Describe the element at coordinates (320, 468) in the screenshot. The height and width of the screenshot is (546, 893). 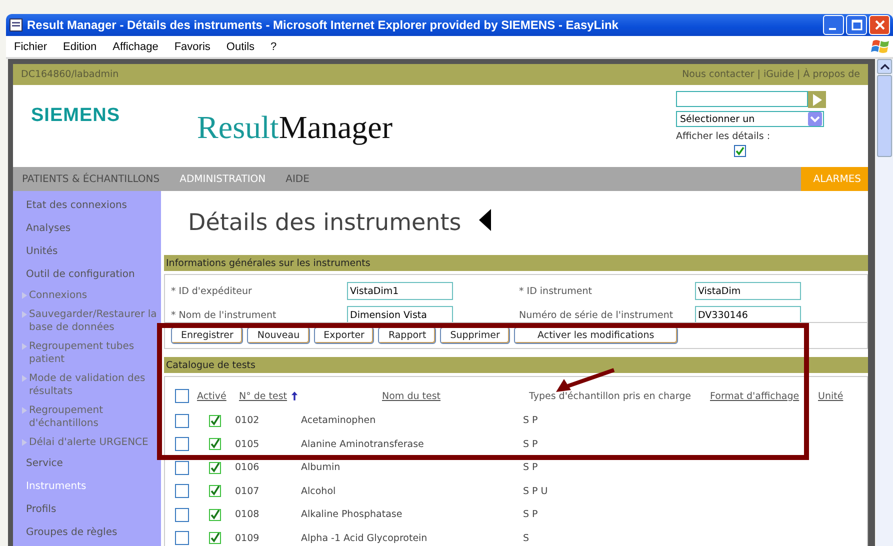
I see `table-cell: Albumin` at that location.